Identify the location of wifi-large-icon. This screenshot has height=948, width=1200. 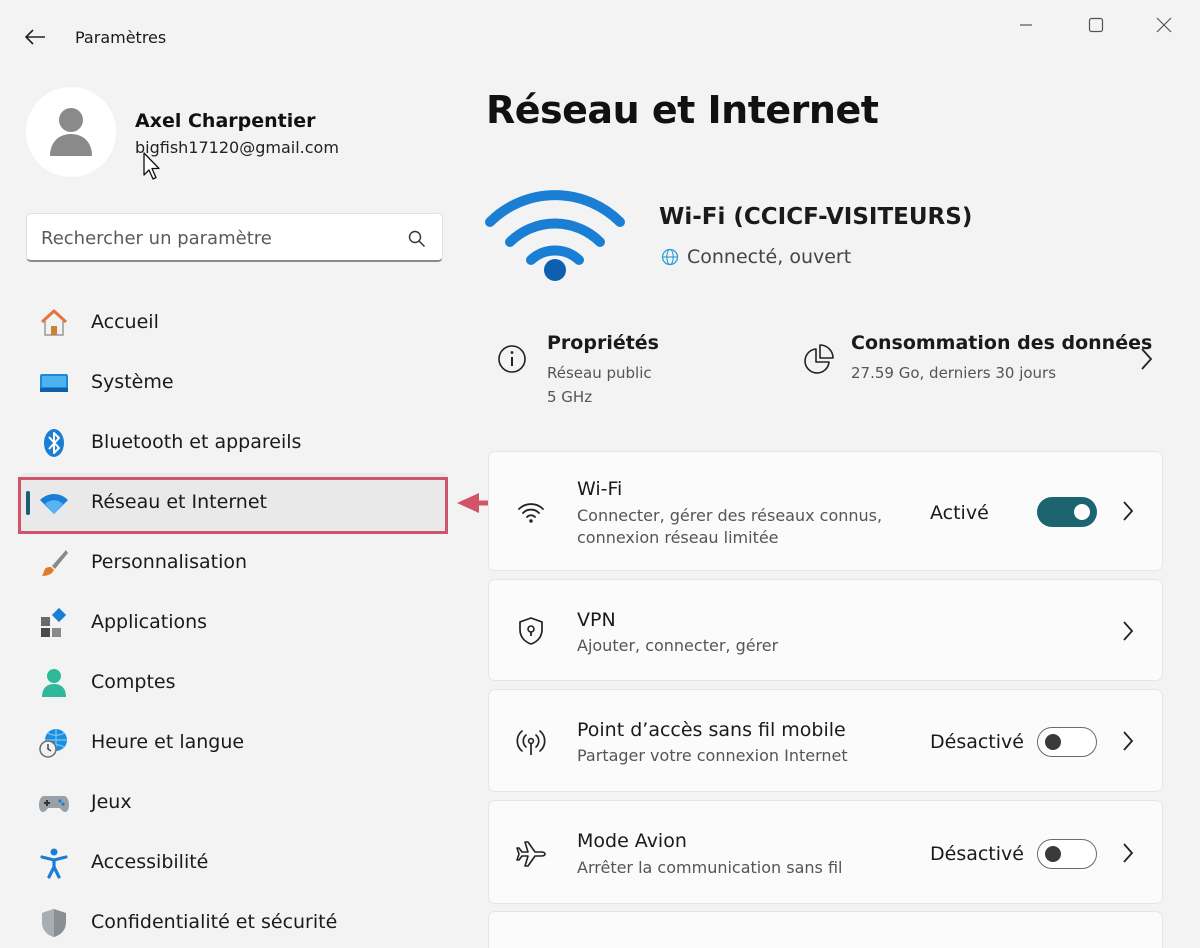
(555, 235).